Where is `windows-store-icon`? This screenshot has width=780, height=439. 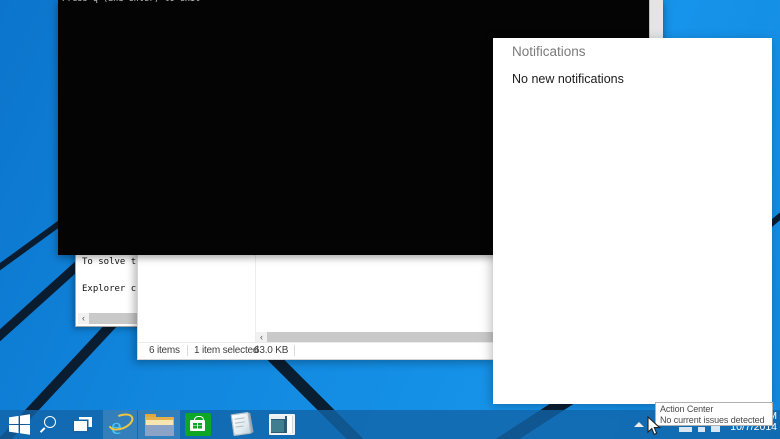
windows-store-icon is located at coordinates (198, 424).